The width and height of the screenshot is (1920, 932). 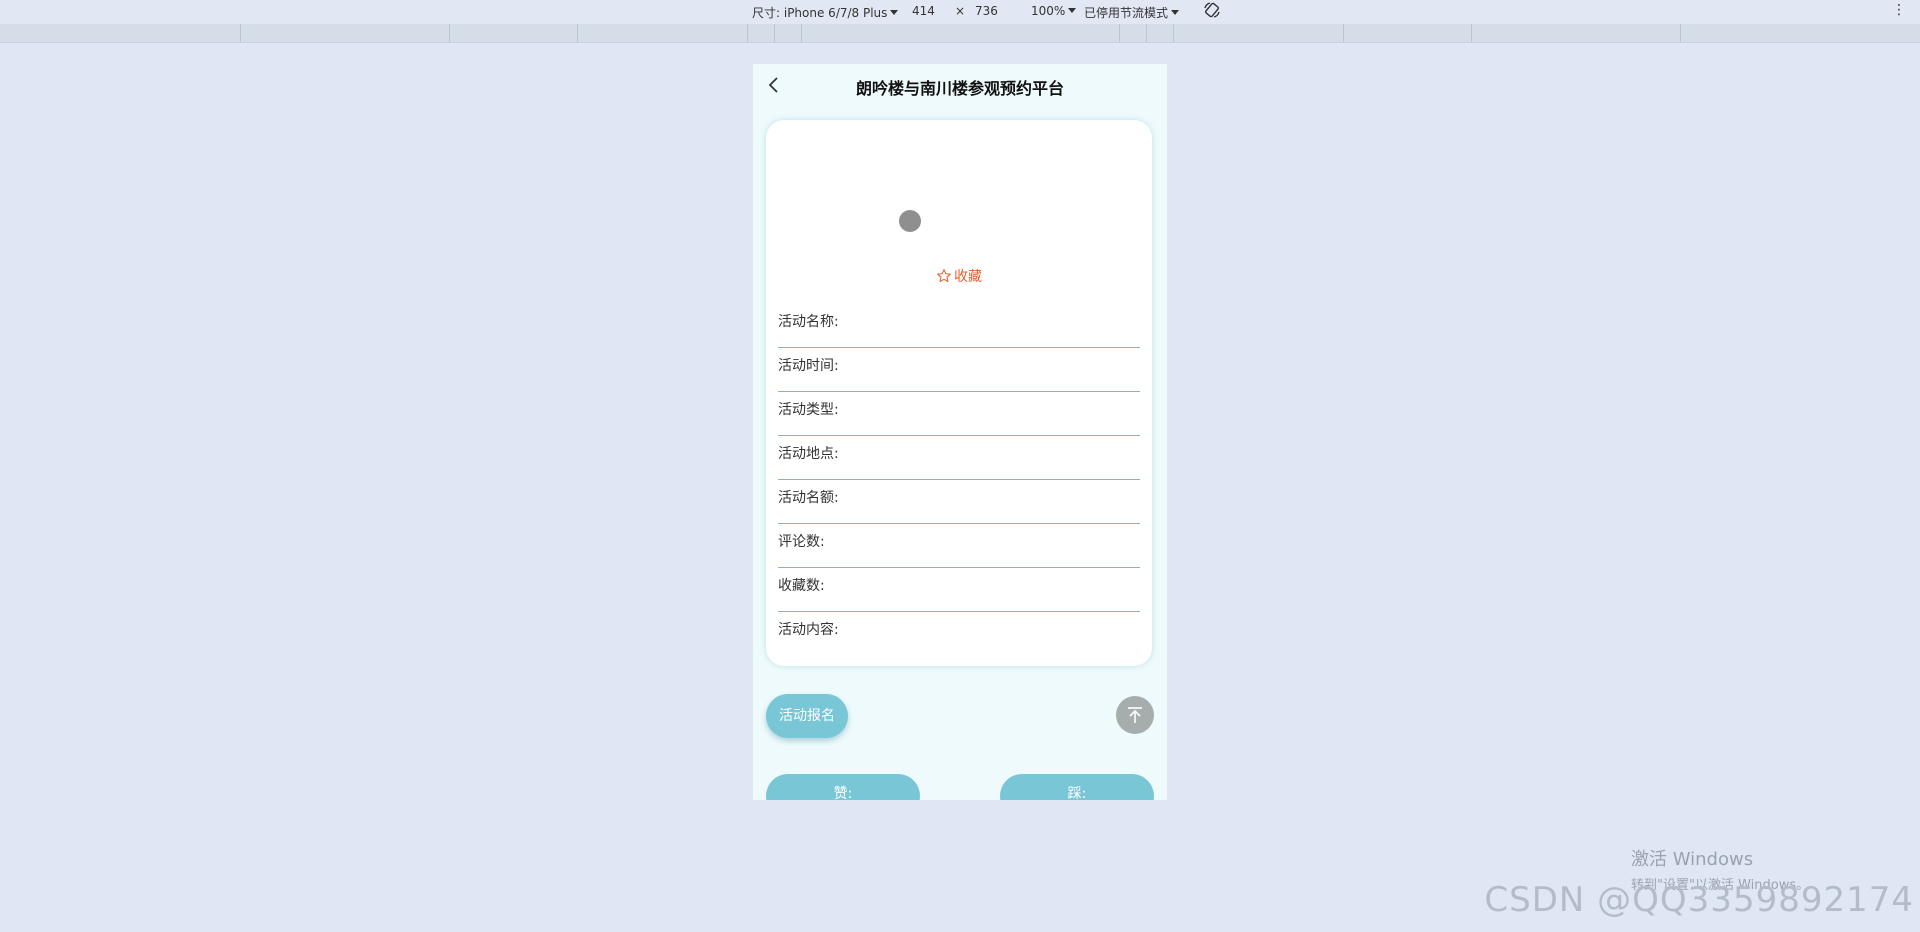 What do you see at coordinates (1699, 900) in the screenshot?
I see `csdn-watermark: CSDN @QQ3359892174` at bounding box center [1699, 900].